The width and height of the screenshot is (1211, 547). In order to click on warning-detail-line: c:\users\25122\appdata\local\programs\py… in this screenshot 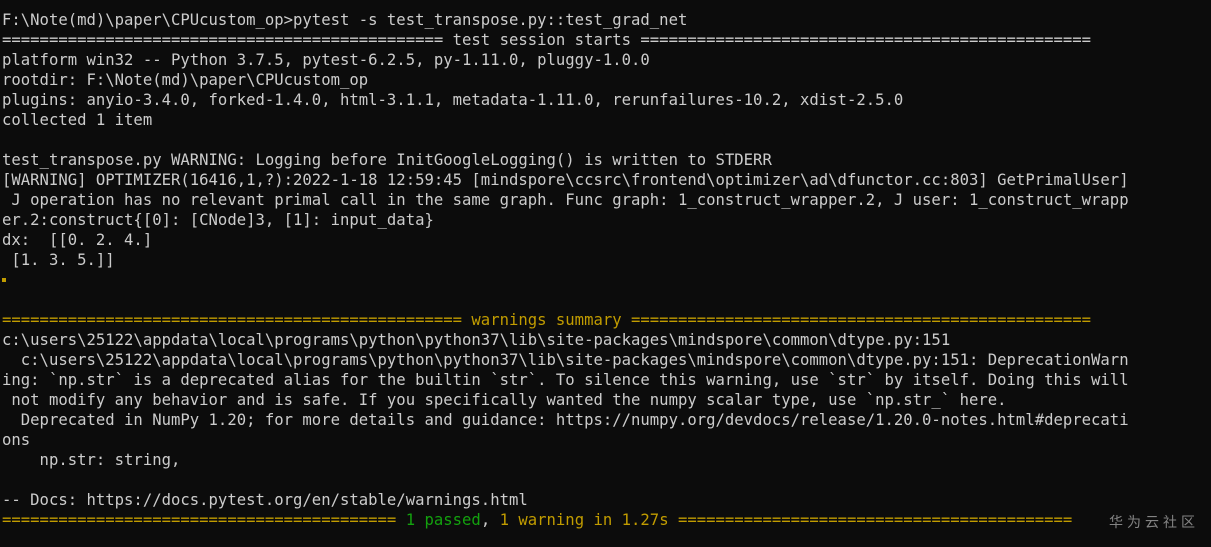, I will do `click(565, 360)`.